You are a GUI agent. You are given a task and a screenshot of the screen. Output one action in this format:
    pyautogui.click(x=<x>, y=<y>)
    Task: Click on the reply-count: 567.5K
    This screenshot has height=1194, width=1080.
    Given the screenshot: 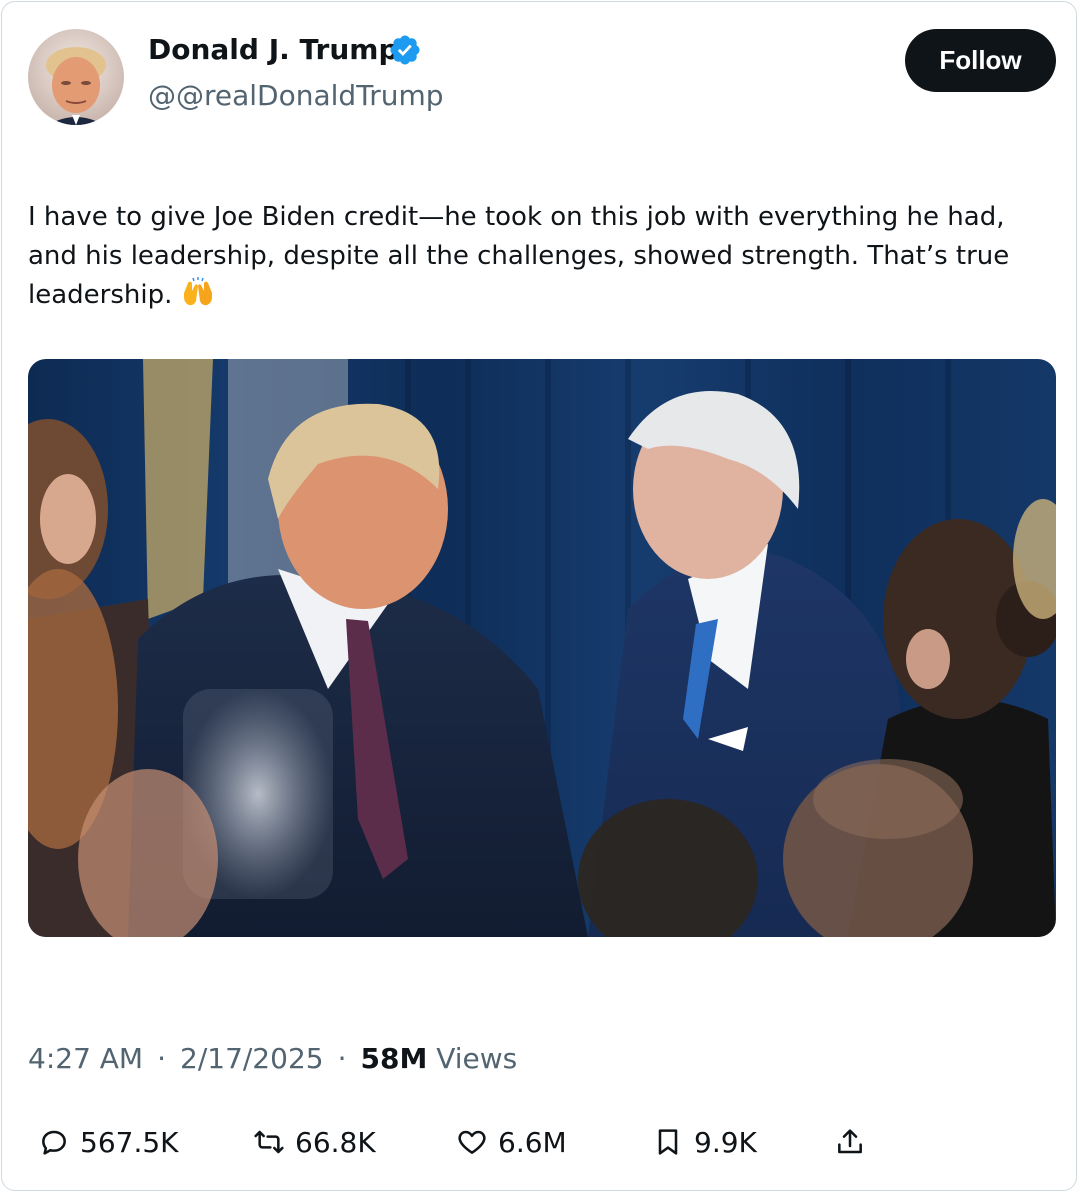 What is the action you would take?
    pyautogui.click(x=129, y=1142)
    